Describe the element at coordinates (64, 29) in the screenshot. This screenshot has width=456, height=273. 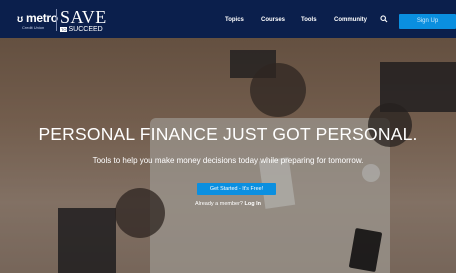
I see `save-logo-to: TO` at that location.